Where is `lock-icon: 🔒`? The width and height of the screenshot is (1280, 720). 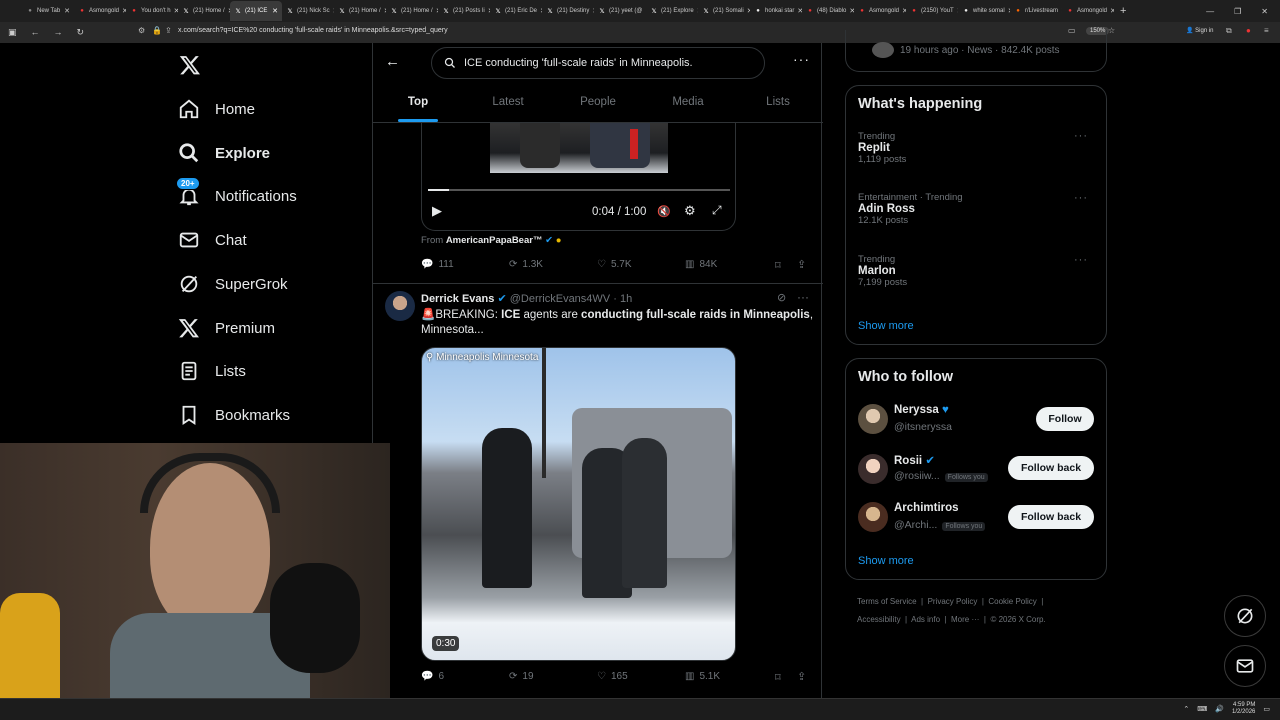
lock-icon: 🔒 is located at coordinates (157, 30).